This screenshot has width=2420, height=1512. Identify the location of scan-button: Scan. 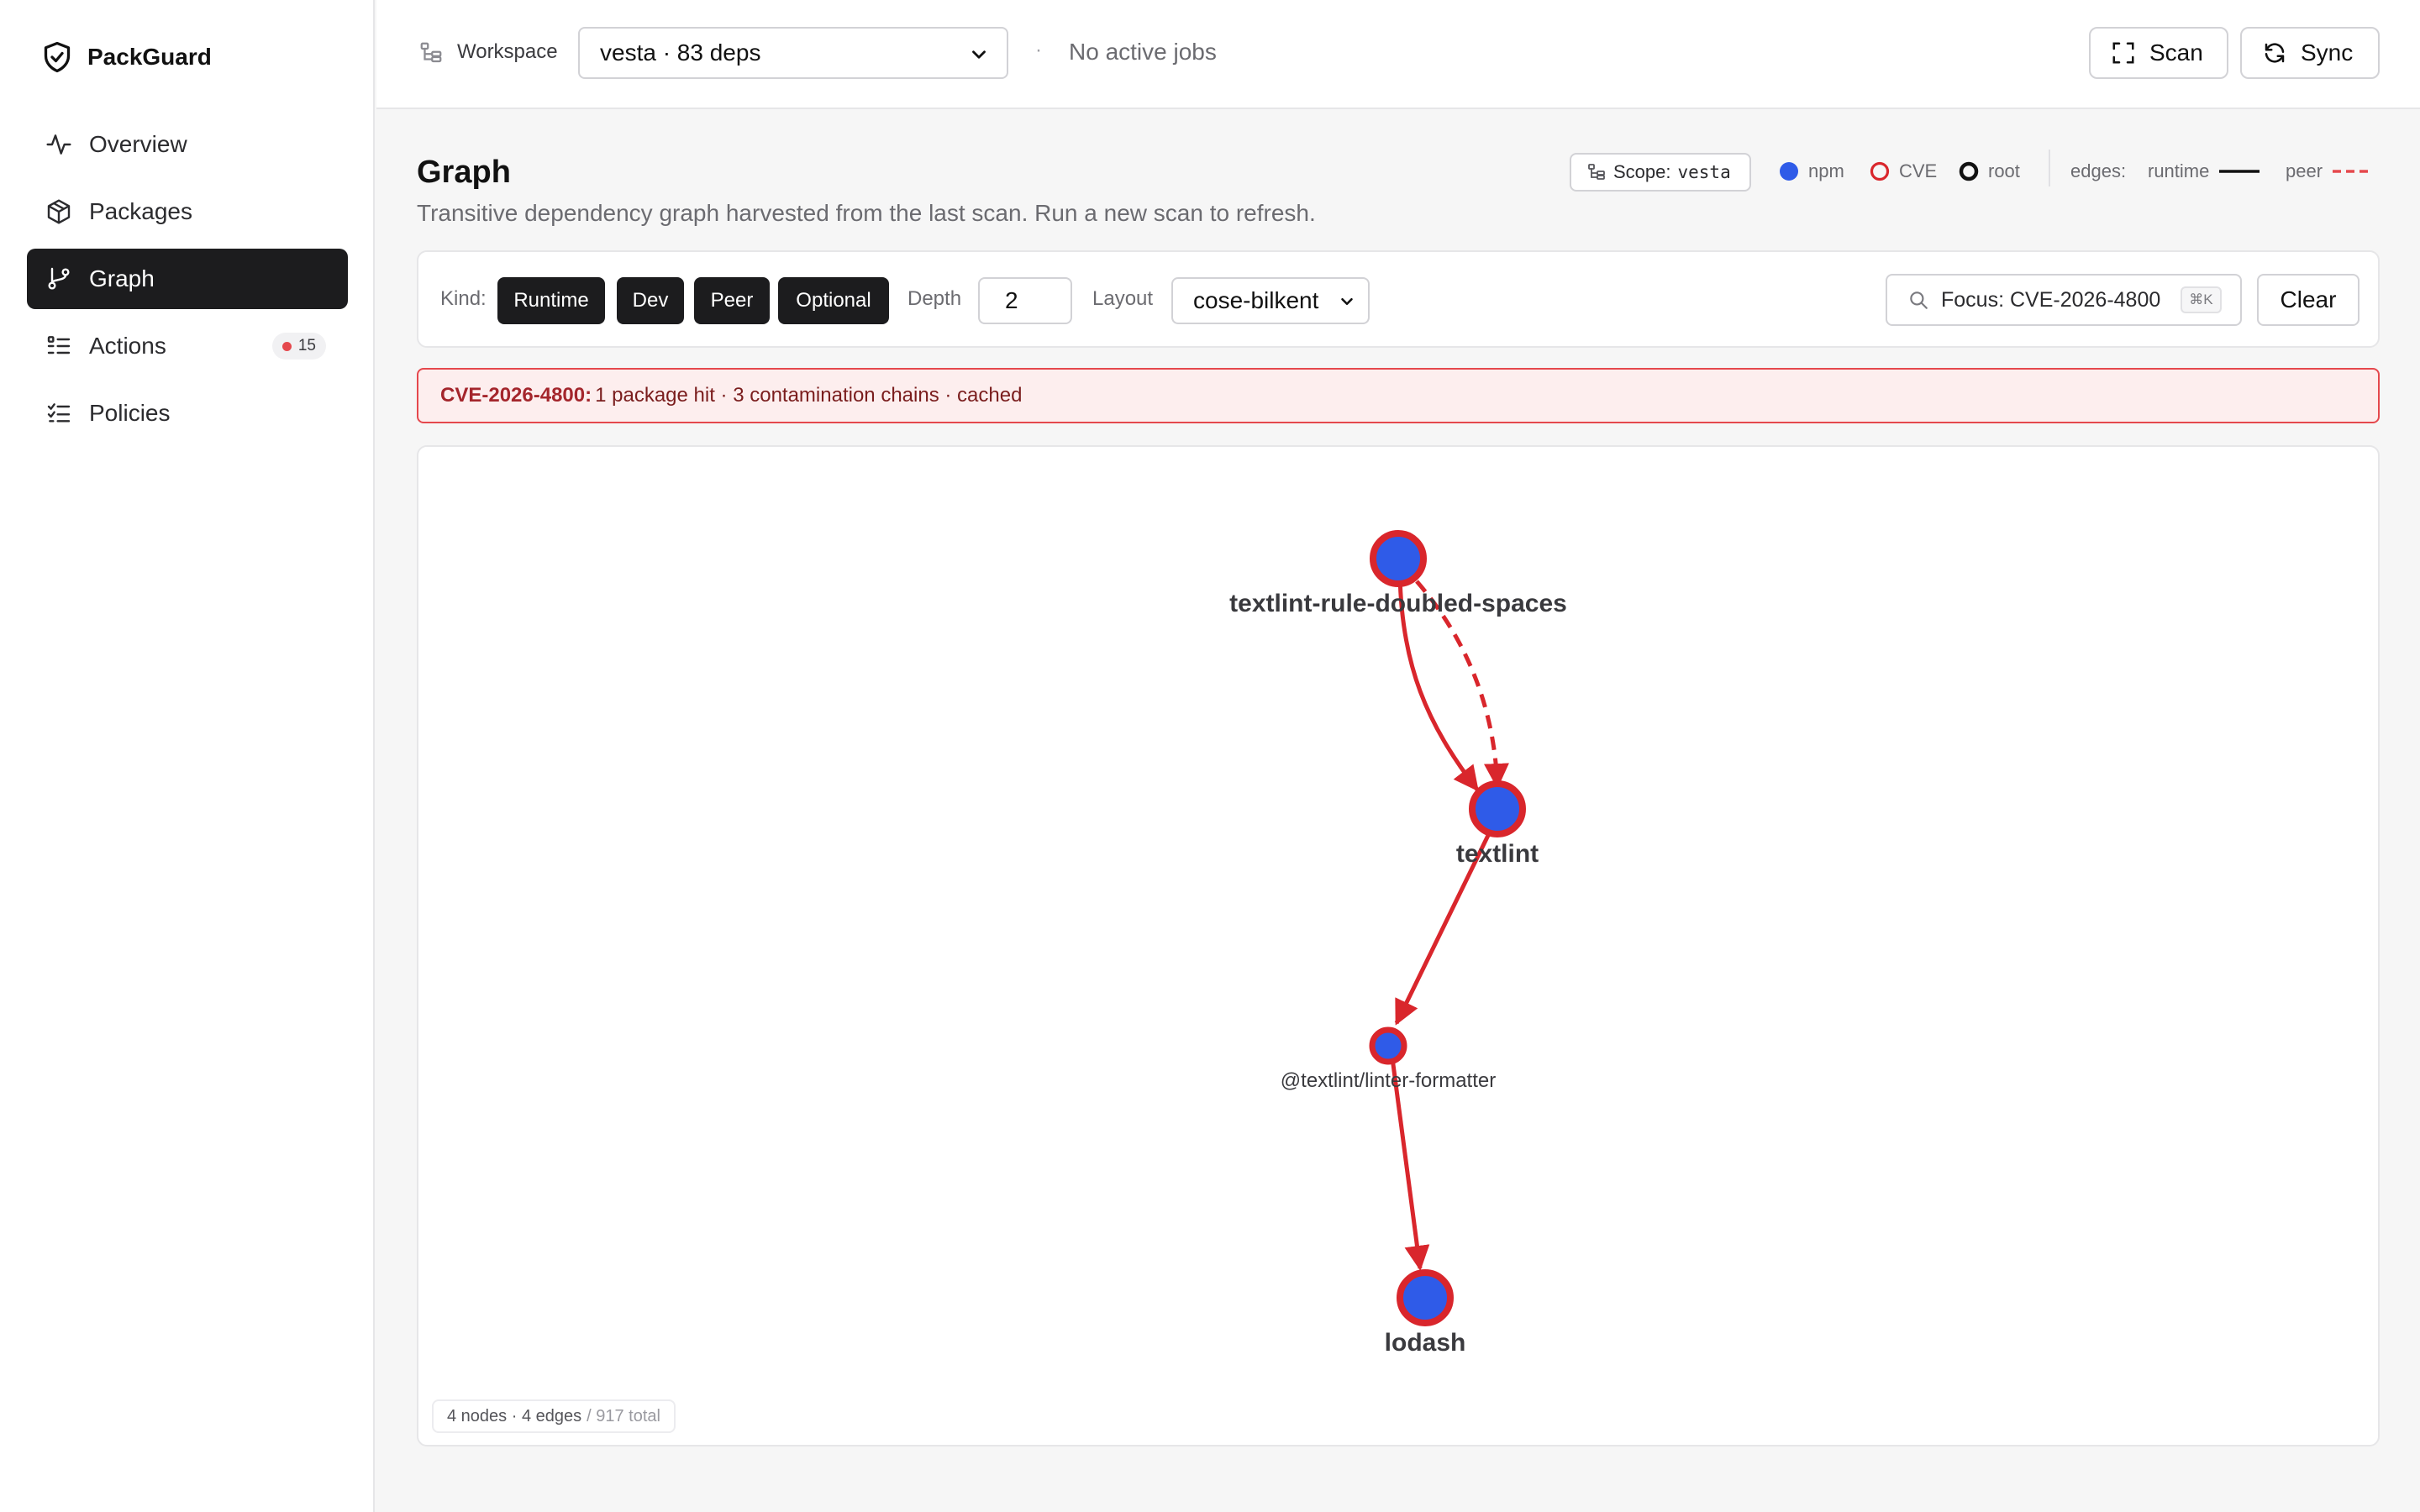
(2158, 53).